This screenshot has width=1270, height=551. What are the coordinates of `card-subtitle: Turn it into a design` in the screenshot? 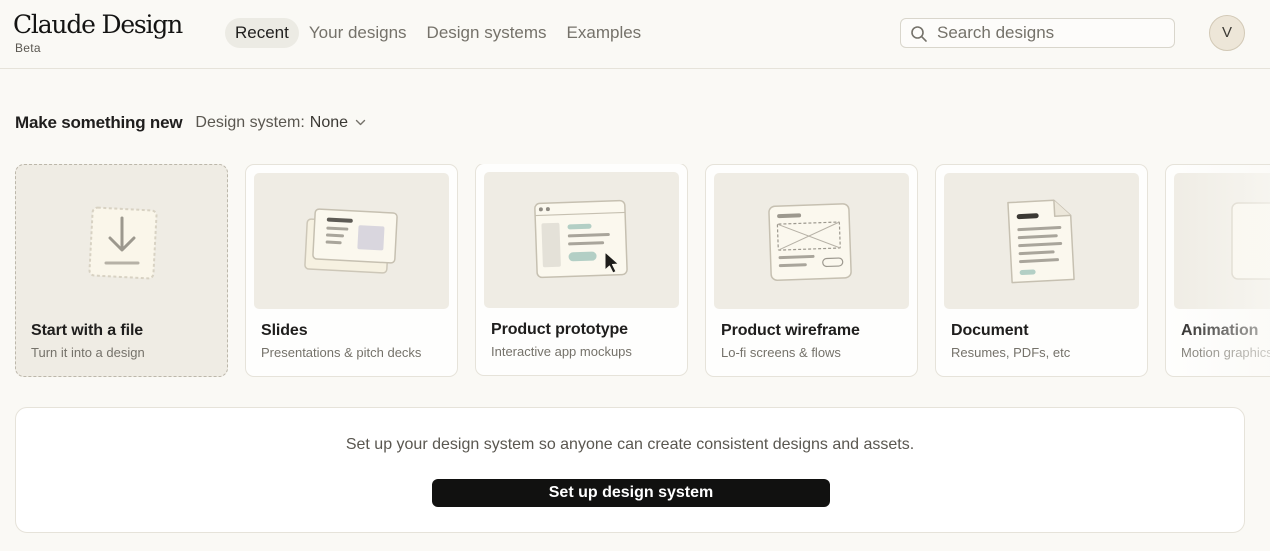 It's located at (88, 352).